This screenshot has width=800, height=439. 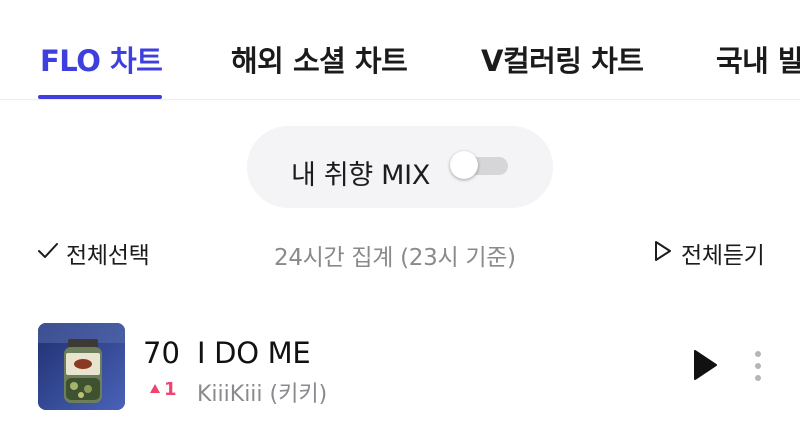 What do you see at coordinates (464, 165) in the screenshot?
I see `switch-knob` at bounding box center [464, 165].